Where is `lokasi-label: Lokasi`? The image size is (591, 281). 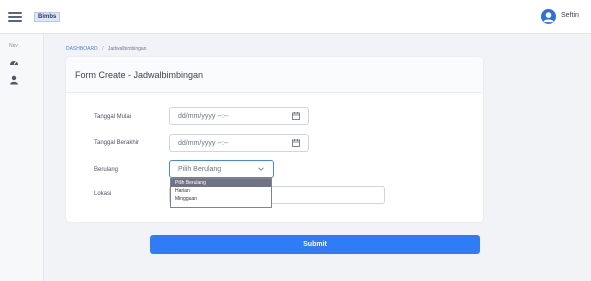
lokasi-label: Lokasi is located at coordinates (103, 194).